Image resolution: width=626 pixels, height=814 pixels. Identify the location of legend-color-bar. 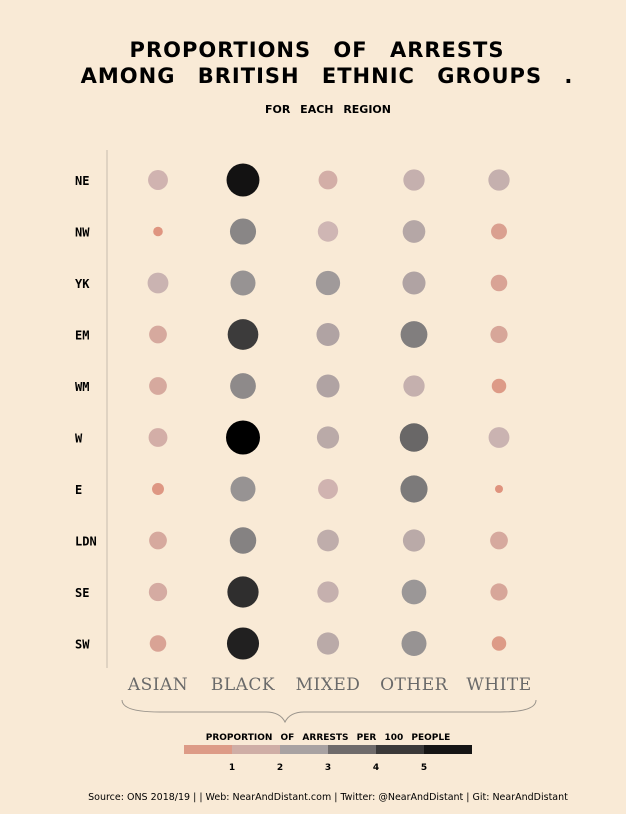
(328, 749).